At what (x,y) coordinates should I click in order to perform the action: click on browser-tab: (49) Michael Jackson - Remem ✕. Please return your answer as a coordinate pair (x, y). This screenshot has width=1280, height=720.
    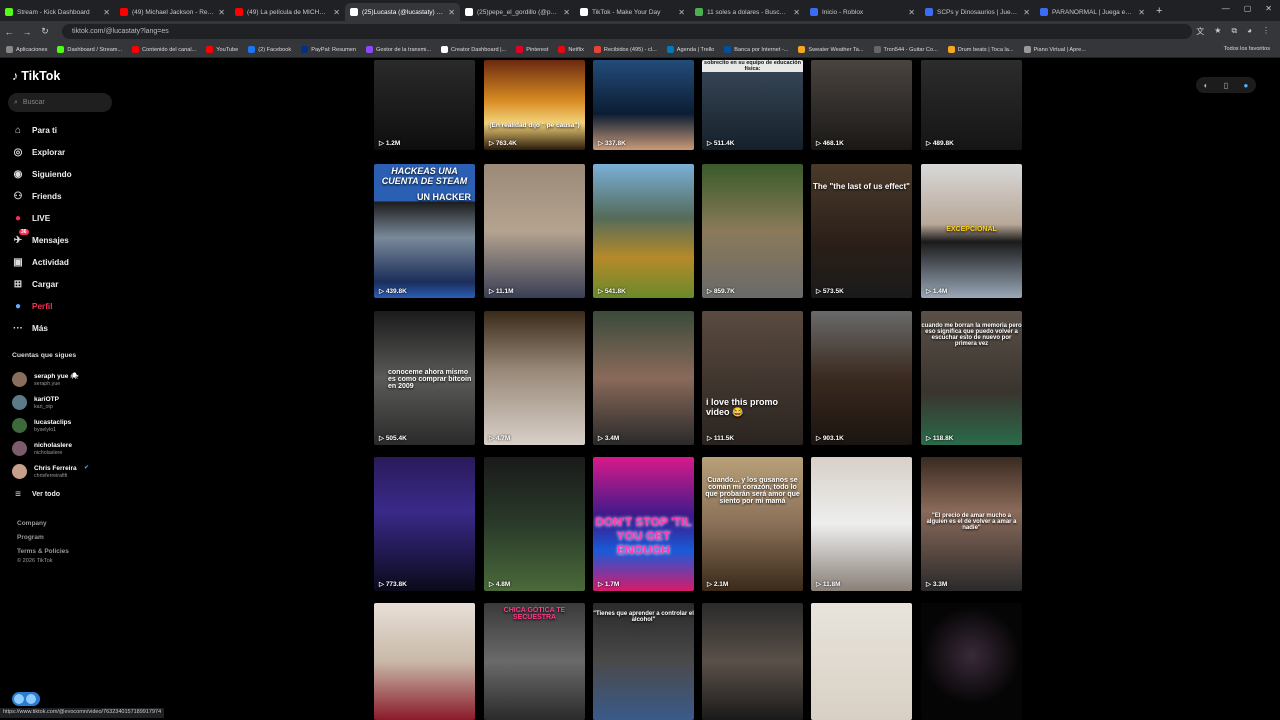
    Looking at the image, I should click on (172, 12).